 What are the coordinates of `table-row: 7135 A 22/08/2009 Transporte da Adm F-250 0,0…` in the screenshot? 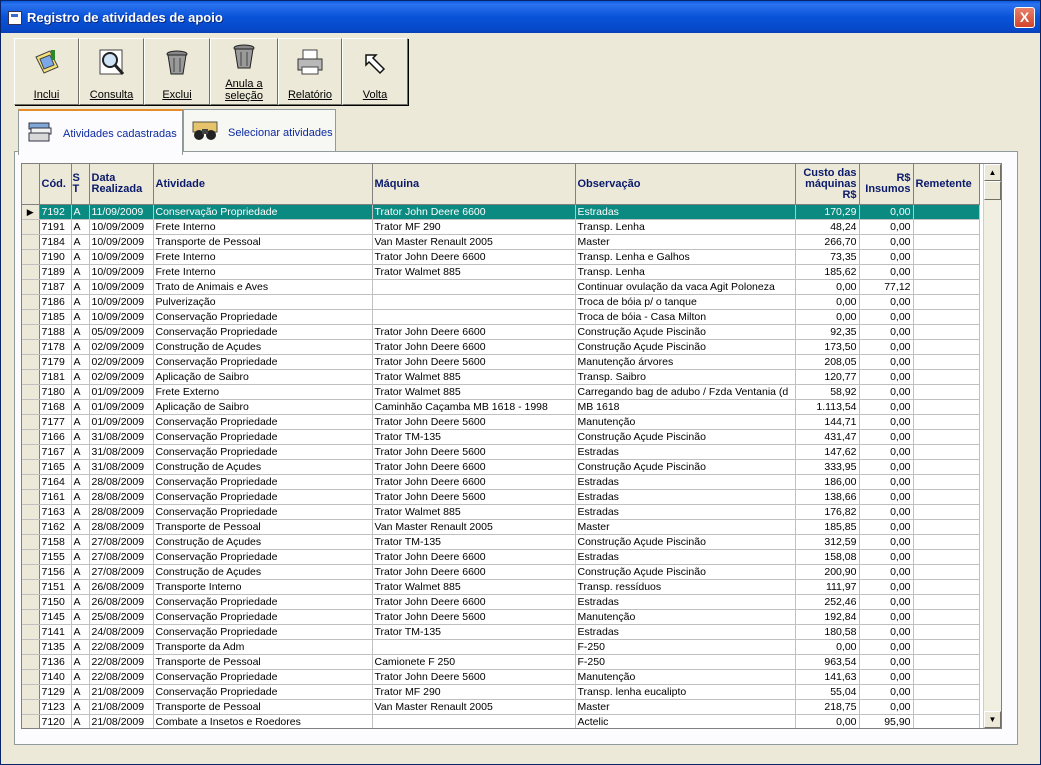 It's located at (501, 647).